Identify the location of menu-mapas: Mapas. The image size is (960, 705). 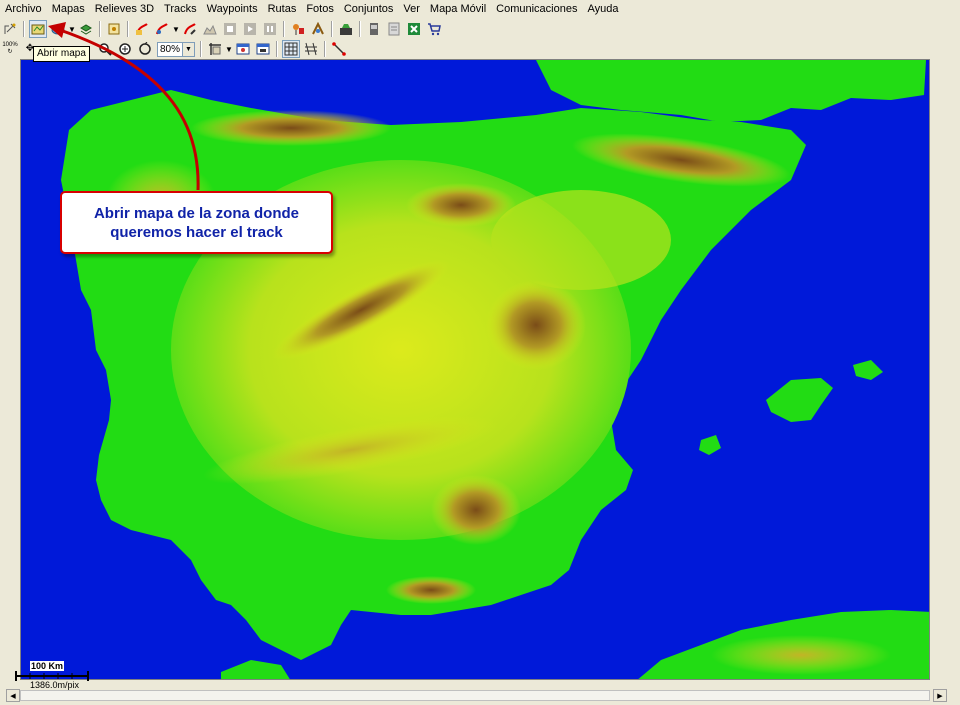
(68, 9).